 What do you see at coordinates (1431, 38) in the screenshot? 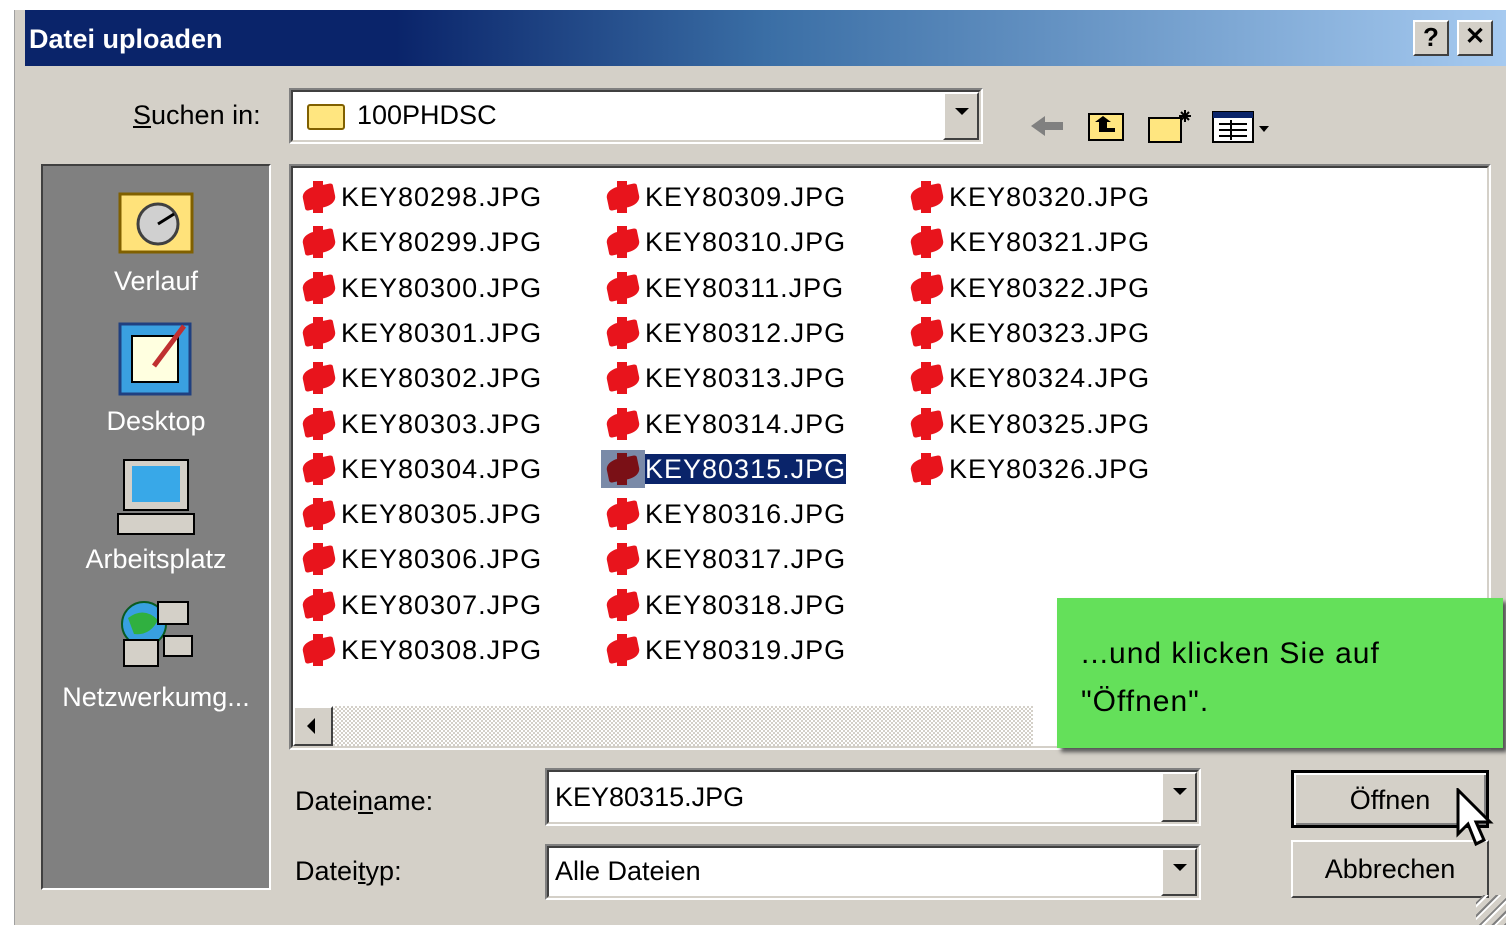
I see `help-button: ?` at bounding box center [1431, 38].